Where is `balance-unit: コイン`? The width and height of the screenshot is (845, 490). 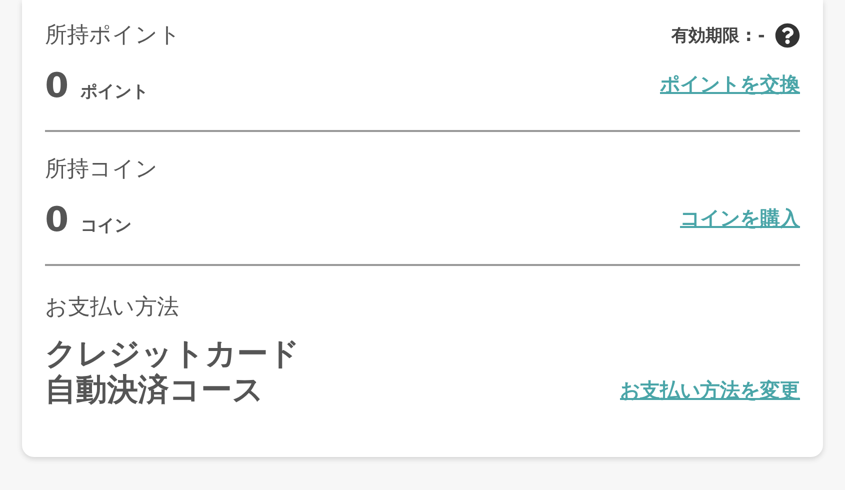 balance-unit: コイン is located at coordinates (106, 226).